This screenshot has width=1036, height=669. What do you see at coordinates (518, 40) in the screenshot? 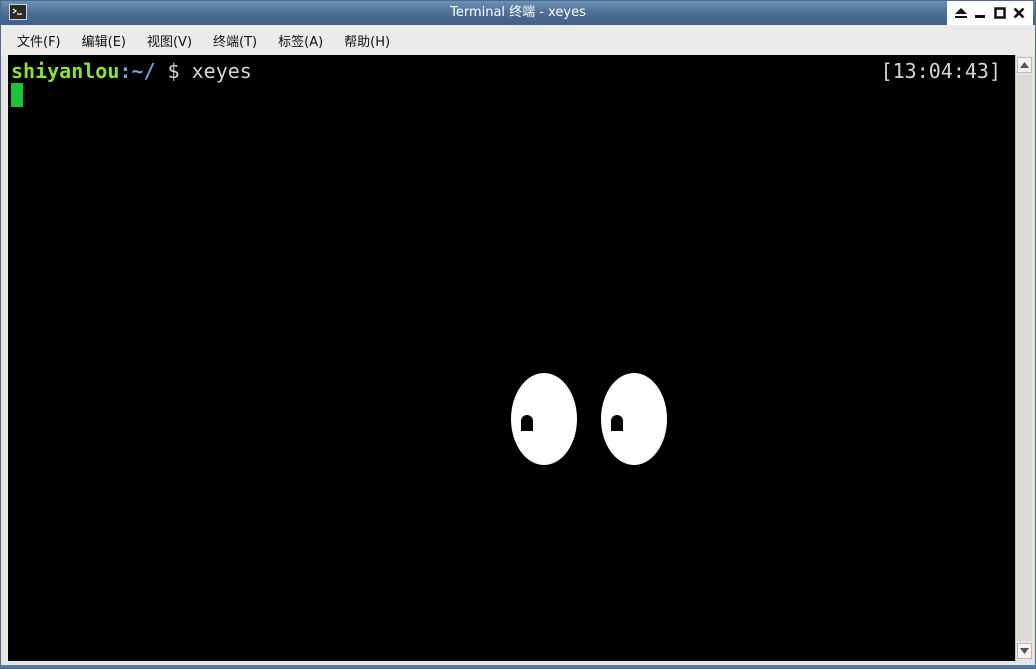
I see `menu-bar: 文件(F) 编辑(E) 视图(V) 终端(T) 标签(A) 帮助(H)` at bounding box center [518, 40].